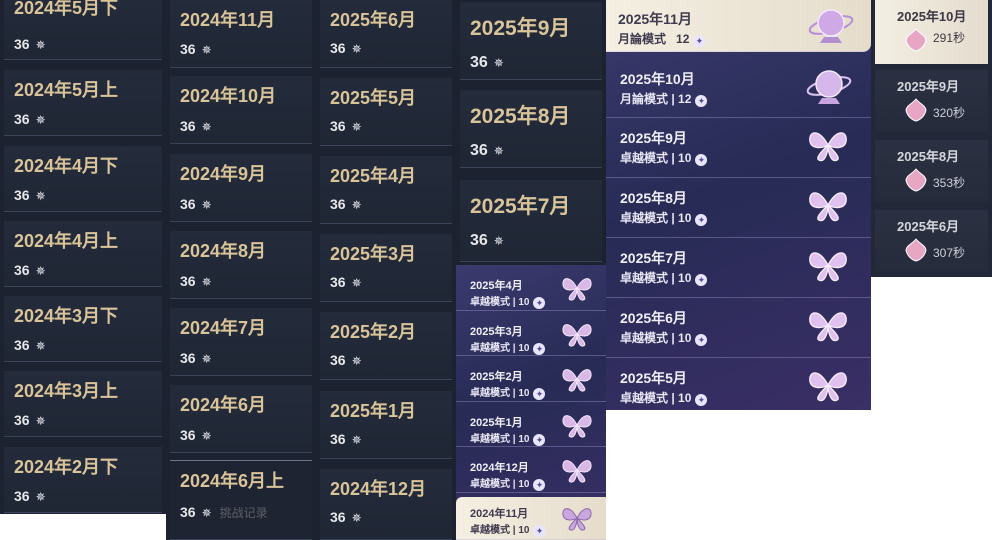  I want to click on record-card: 2025年7月 36 ✵, so click(531, 221).